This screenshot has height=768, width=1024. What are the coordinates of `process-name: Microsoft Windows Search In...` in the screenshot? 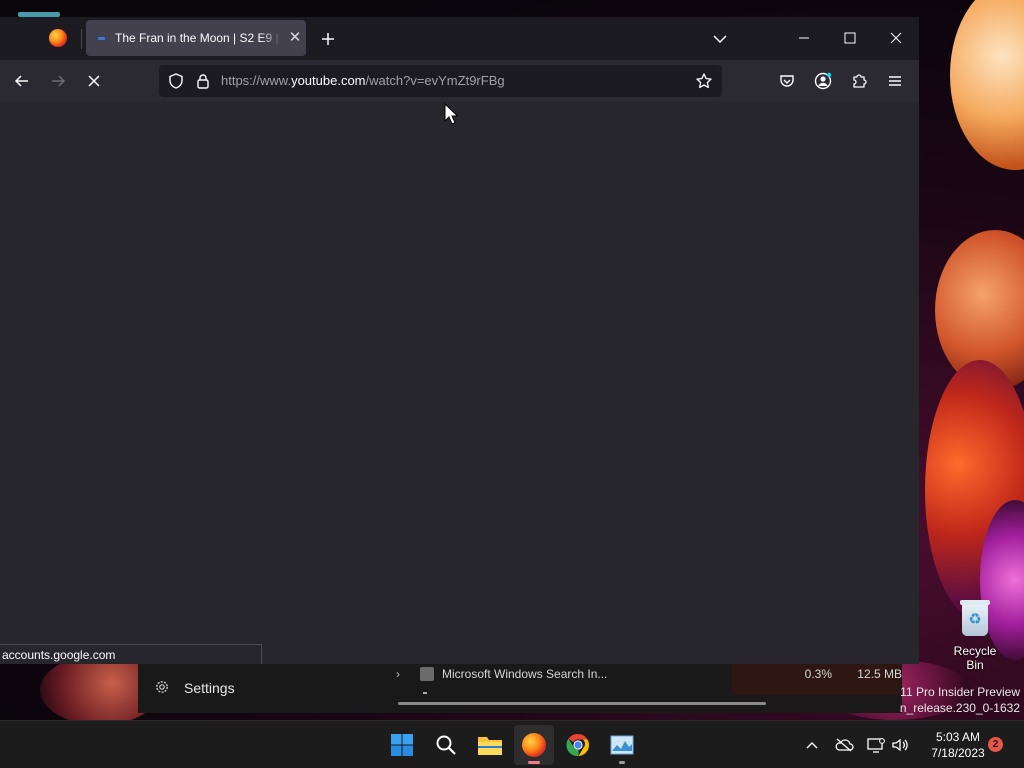 It's located at (525, 674).